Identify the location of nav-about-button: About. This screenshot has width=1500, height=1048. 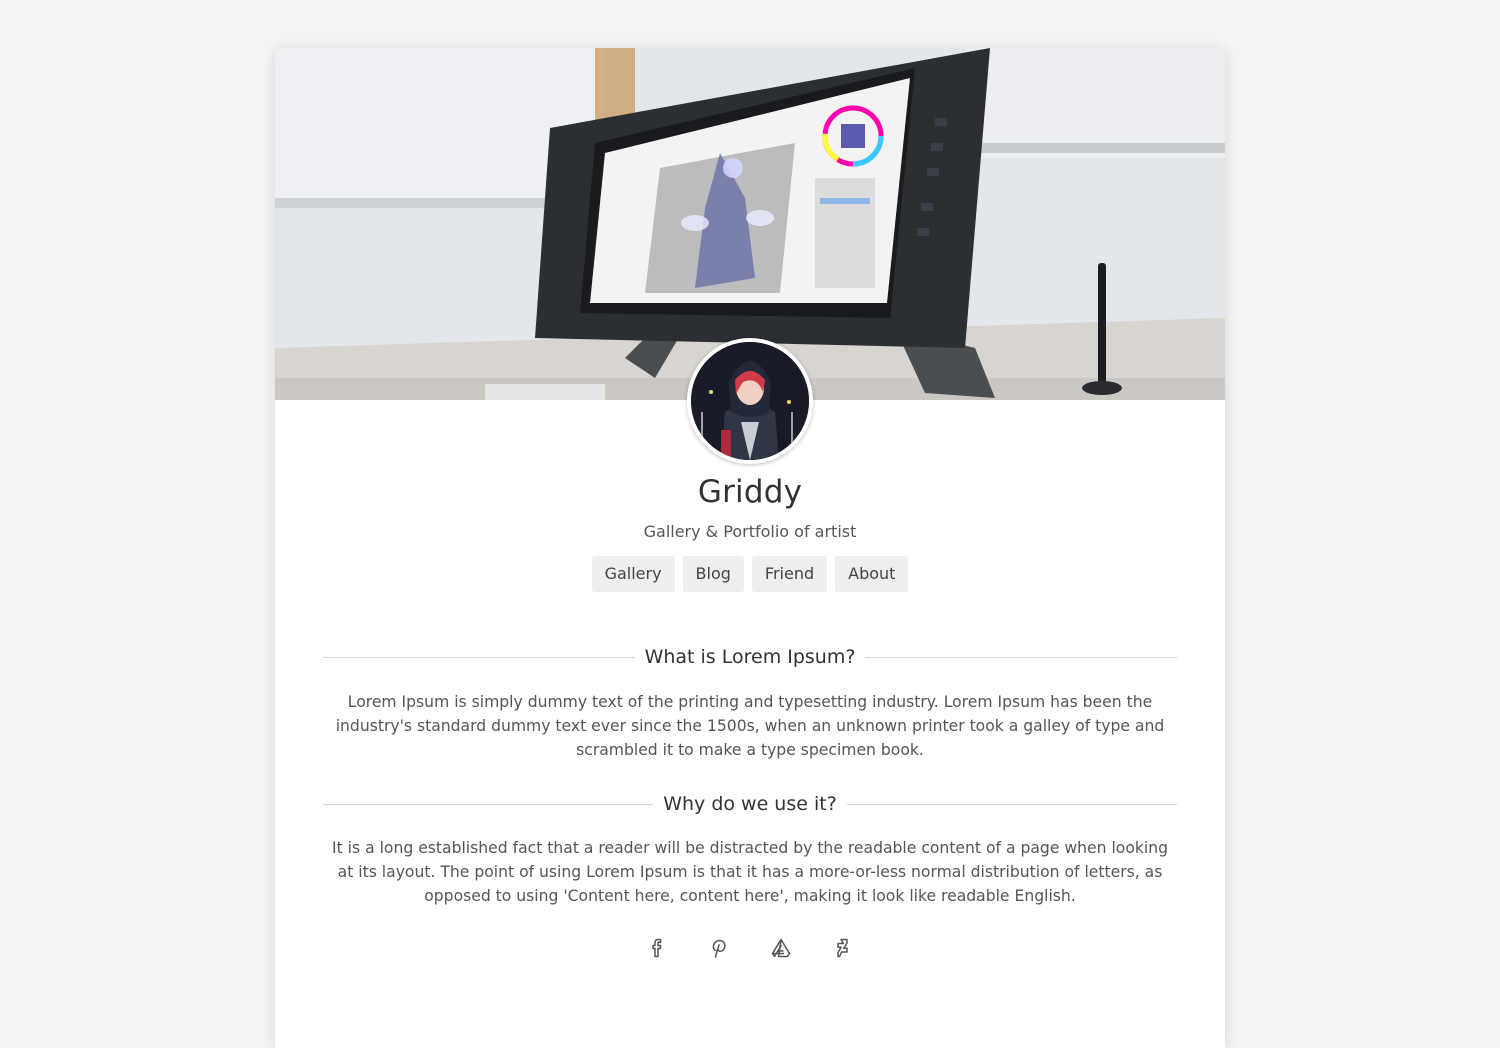
(872, 574).